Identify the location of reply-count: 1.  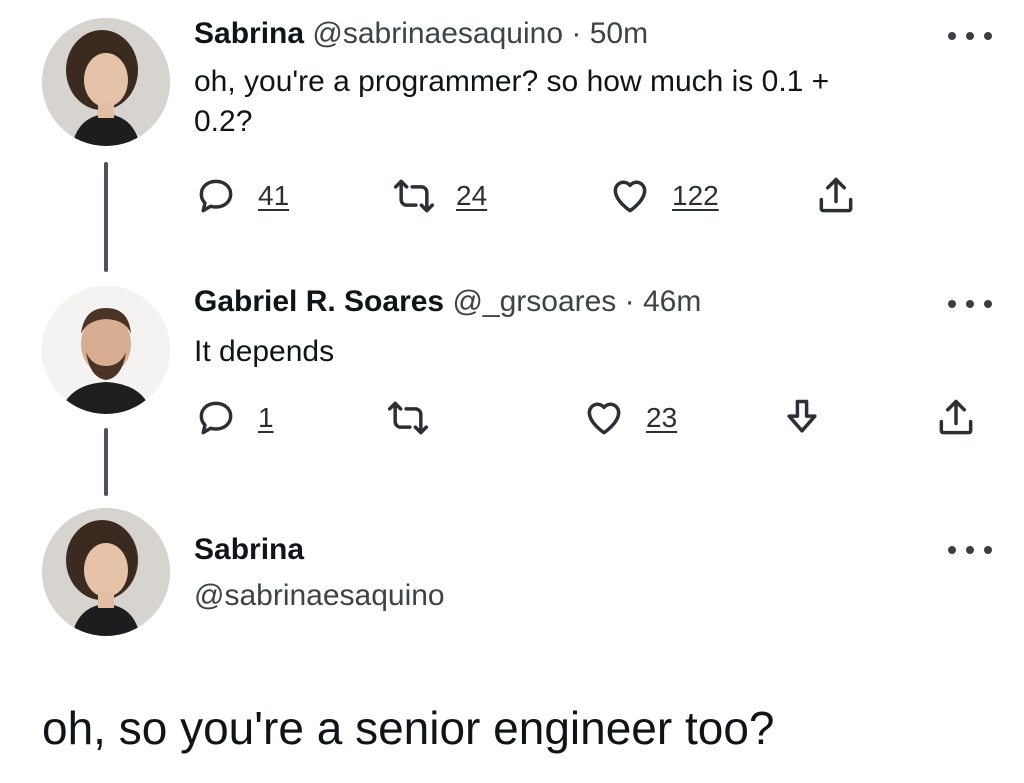
(266, 417).